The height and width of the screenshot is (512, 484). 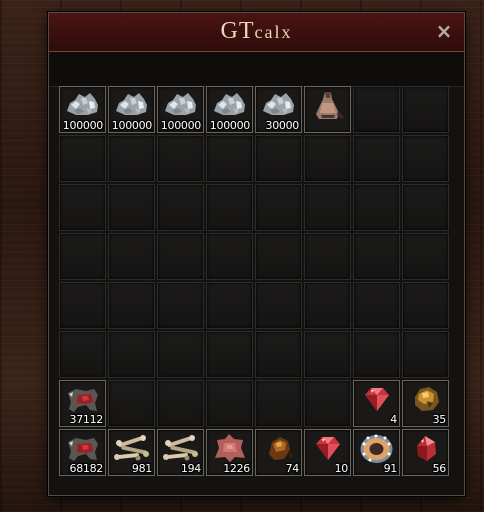 I want to click on item-quantity: 10, so click(x=341, y=468).